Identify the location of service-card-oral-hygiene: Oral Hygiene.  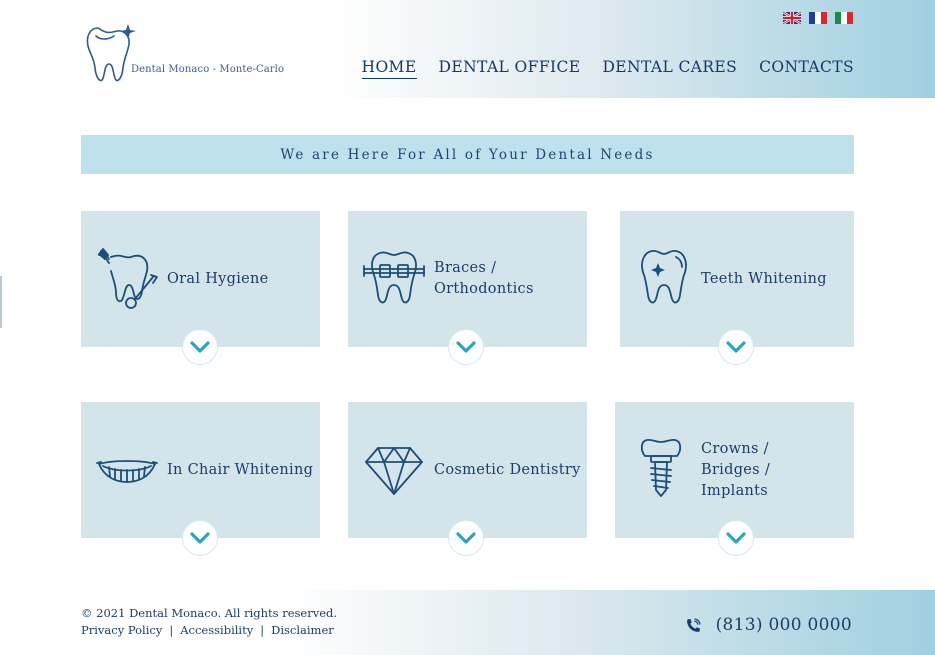
(200, 288).